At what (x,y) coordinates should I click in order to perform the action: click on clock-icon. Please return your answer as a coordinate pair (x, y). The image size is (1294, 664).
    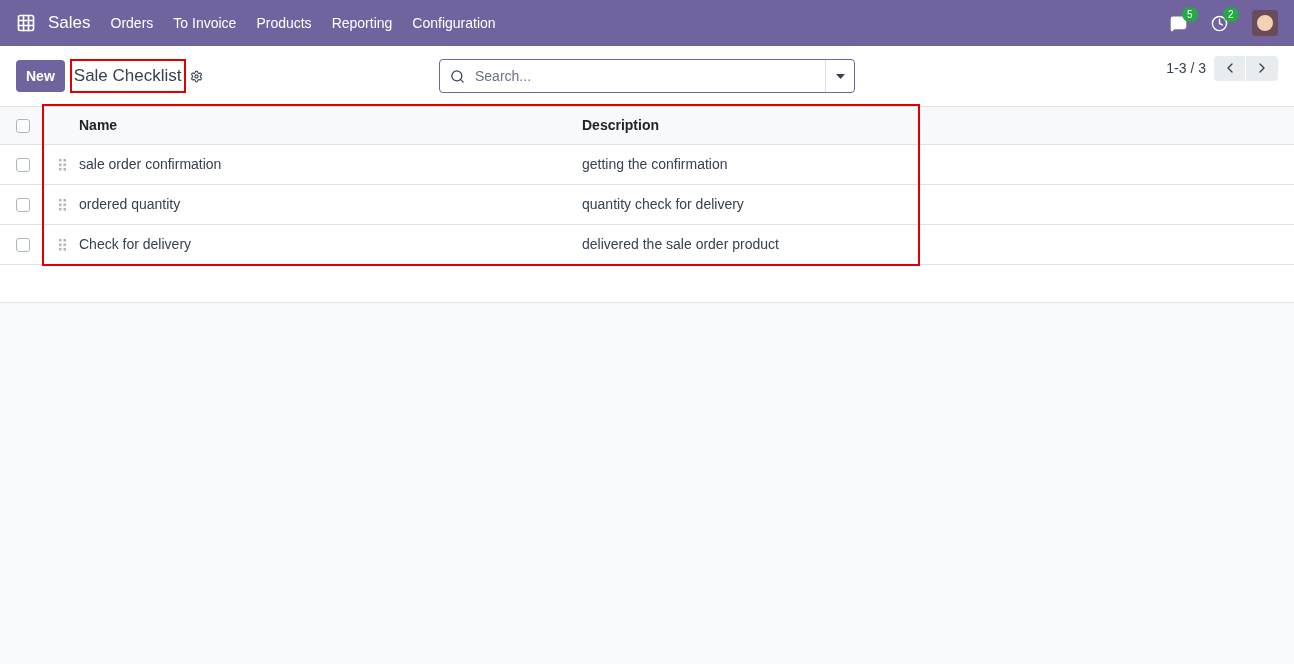
    Looking at the image, I should click on (1219, 23).